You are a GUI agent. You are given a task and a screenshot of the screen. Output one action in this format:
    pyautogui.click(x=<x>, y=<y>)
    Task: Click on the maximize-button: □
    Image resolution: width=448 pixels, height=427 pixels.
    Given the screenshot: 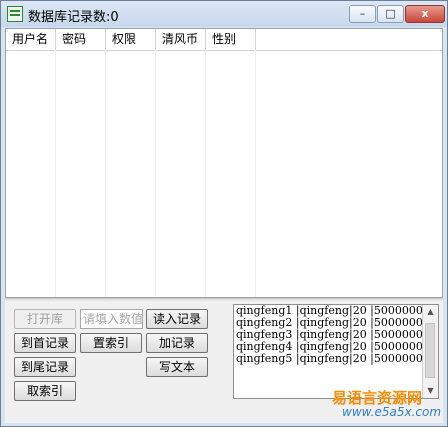 What is the action you would take?
    pyautogui.click(x=390, y=14)
    